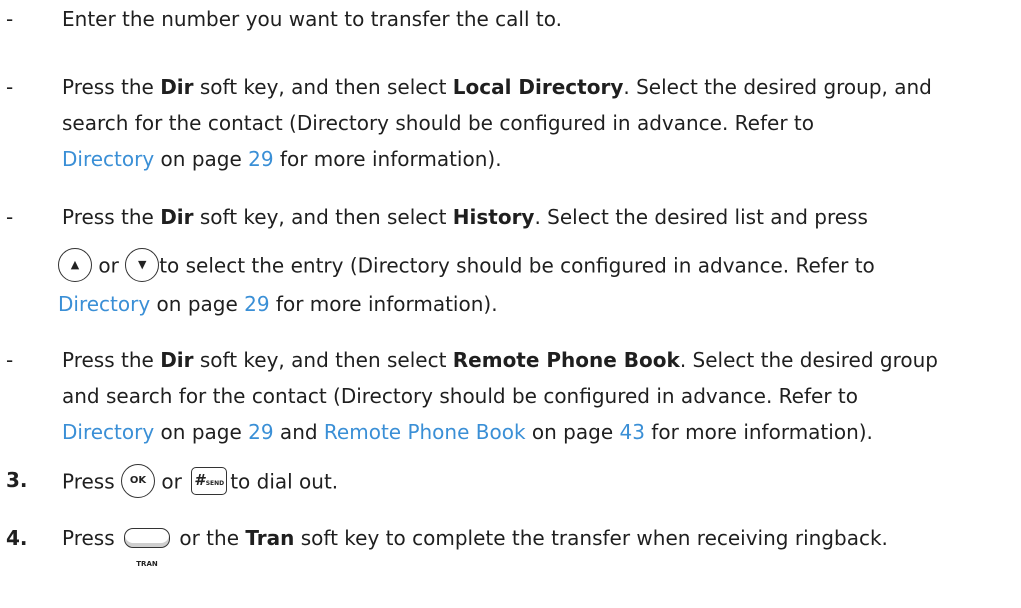 This screenshot has height=608, width=1021. What do you see at coordinates (270, 538) in the screenshot?
I see `softkey-tran: Tran` at bounding box center [270, 538].